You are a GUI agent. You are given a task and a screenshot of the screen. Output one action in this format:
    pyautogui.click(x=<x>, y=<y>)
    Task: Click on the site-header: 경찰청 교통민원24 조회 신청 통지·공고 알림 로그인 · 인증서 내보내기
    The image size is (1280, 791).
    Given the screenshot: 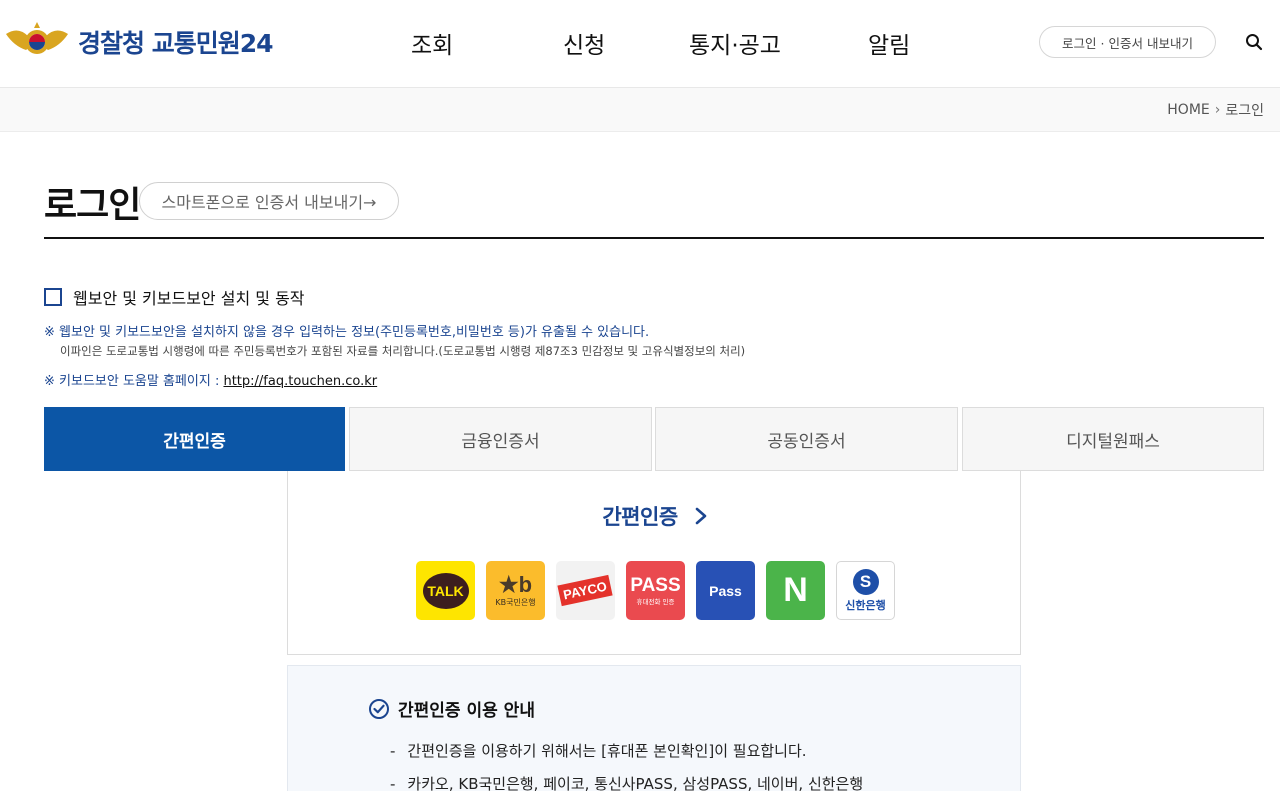 What is the action you would take?
    pyautogui.click(x=640, y=44)
    